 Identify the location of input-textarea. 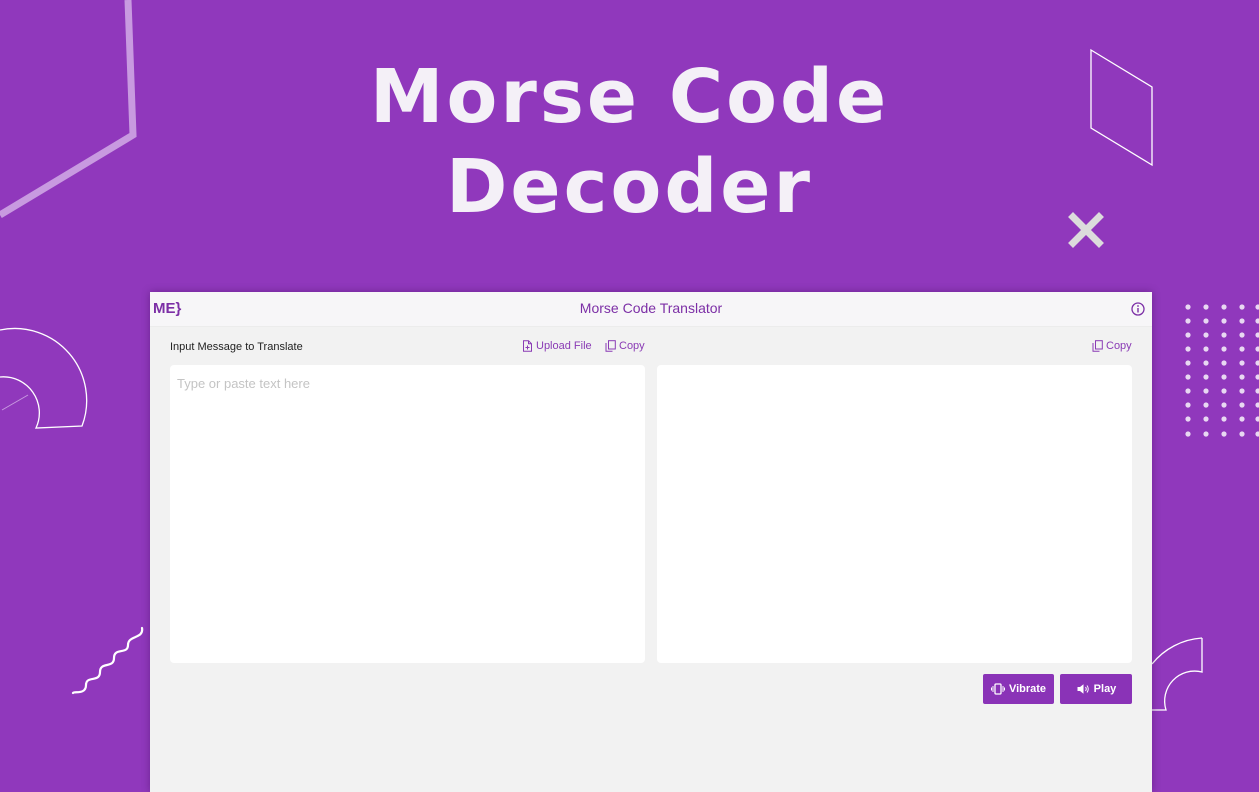
(407, 514).